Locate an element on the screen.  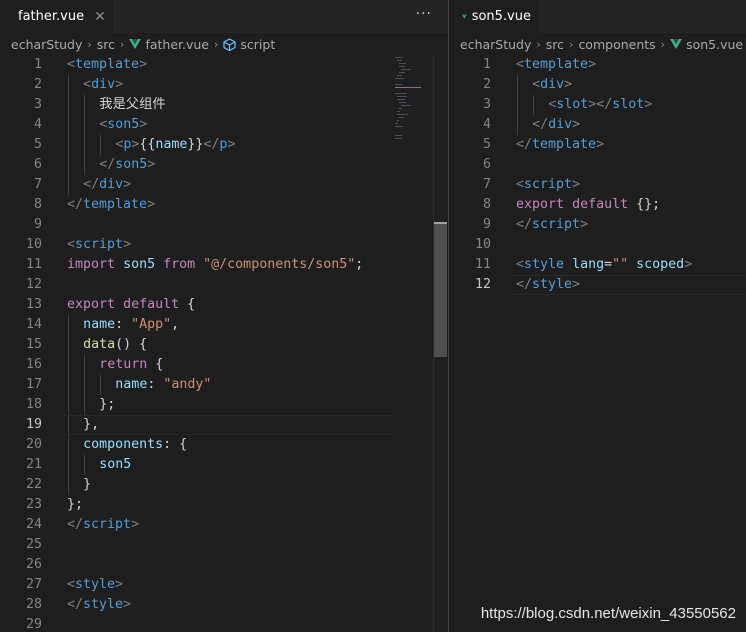
breadcrumb-item-file: father.vue is located at coordinates (177, 44).